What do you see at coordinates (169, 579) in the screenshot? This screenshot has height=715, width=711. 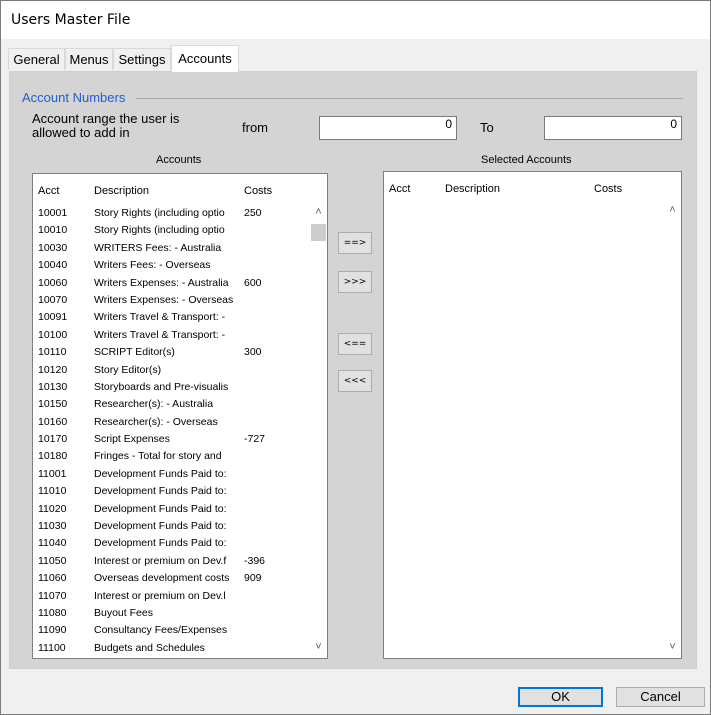 I see `list-item: 11060 Overseas development costs 909` at bounding box center [169, 579].